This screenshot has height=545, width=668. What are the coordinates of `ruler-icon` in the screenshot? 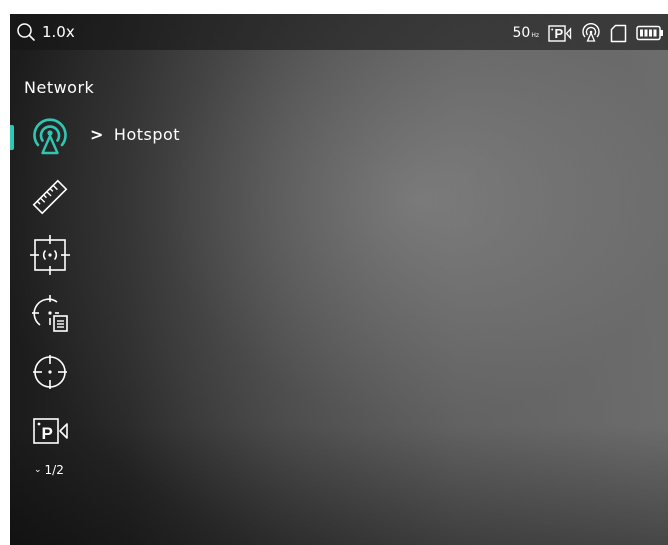 It's located at (50, 197).